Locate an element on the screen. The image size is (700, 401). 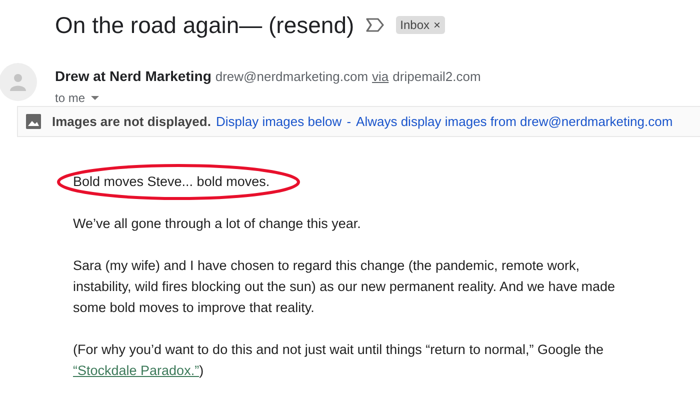
sender-email: drew@nerdmarketing.com is located at coordinates (291, 77).